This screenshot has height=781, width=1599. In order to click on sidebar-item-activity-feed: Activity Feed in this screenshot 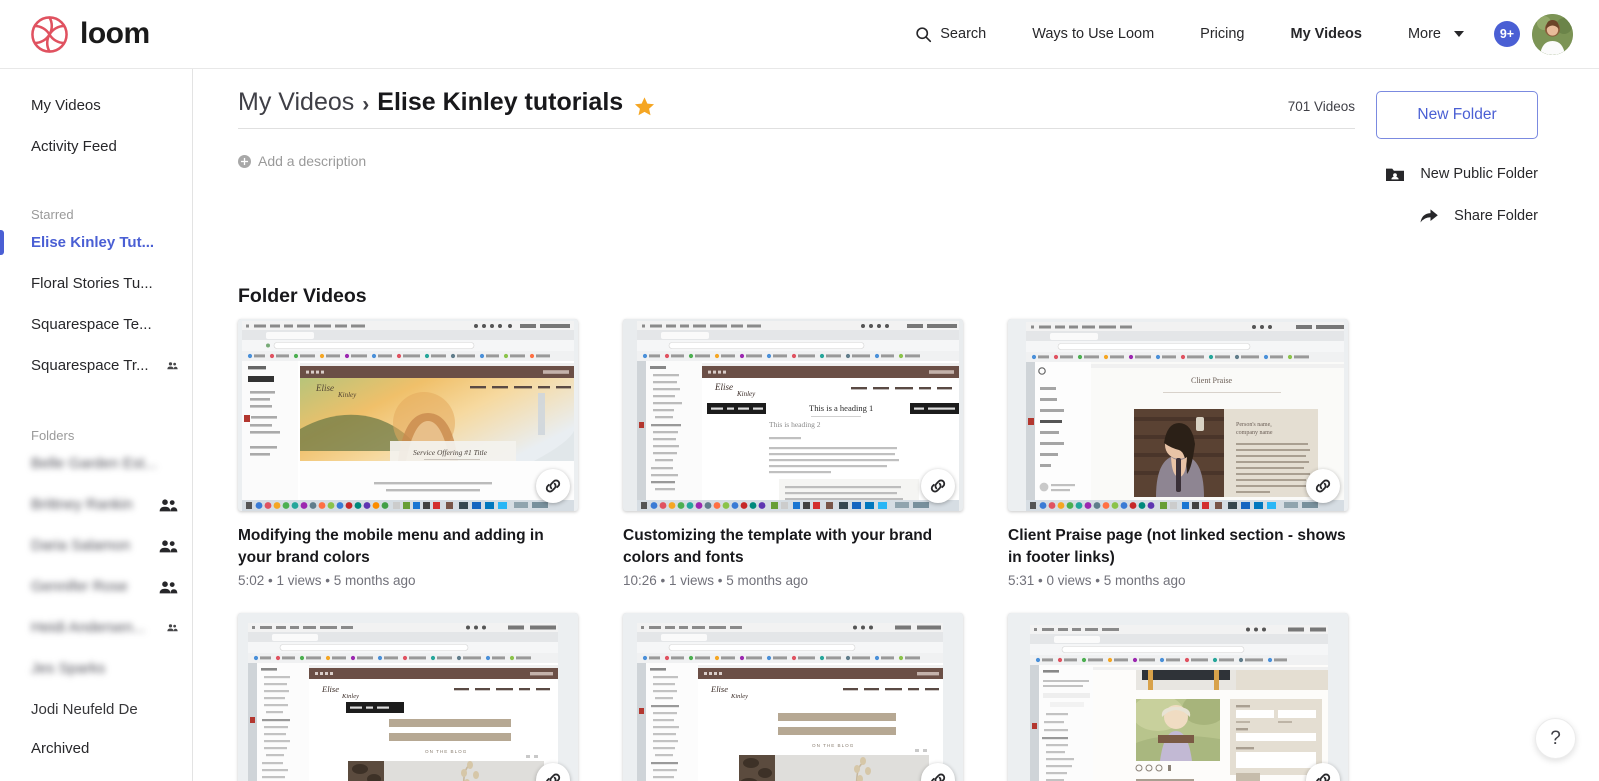, I will do `click(96, 146)`.